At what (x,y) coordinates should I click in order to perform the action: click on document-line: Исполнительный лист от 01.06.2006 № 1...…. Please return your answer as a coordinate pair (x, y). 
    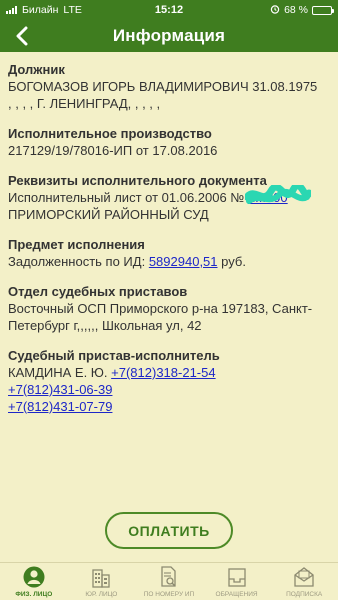
    Looking at the image, I should click on (171, 195).